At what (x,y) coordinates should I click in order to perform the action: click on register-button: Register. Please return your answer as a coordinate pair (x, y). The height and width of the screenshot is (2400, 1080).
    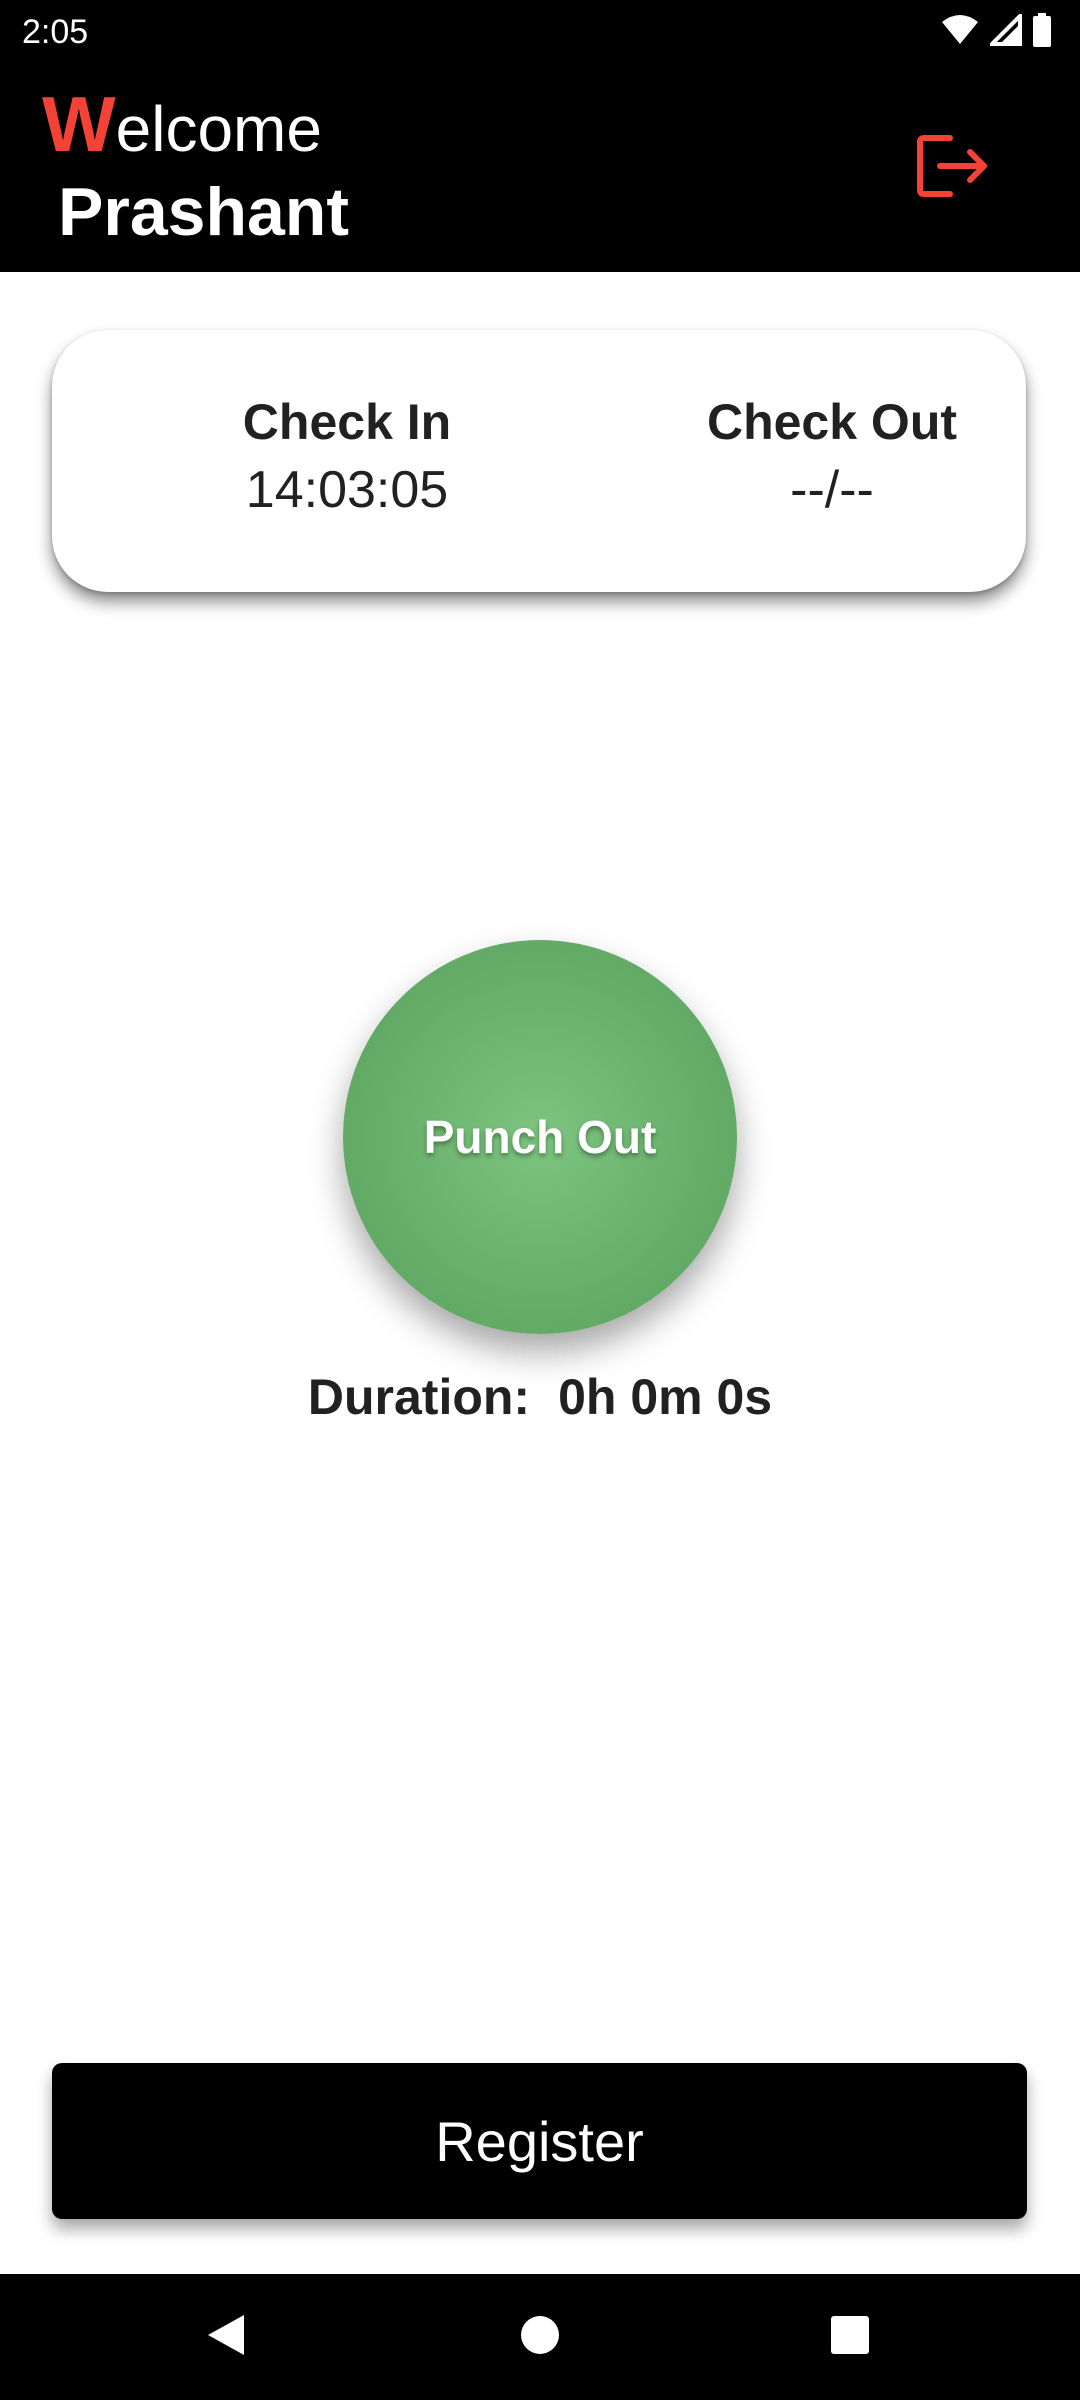
    Looking at the image, I should click on (539, 2141).